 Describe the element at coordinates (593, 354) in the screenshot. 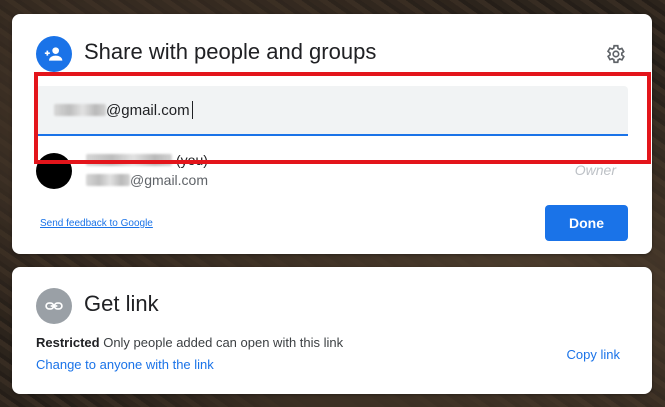

I see `copy-link-button: Copy link` at that location.